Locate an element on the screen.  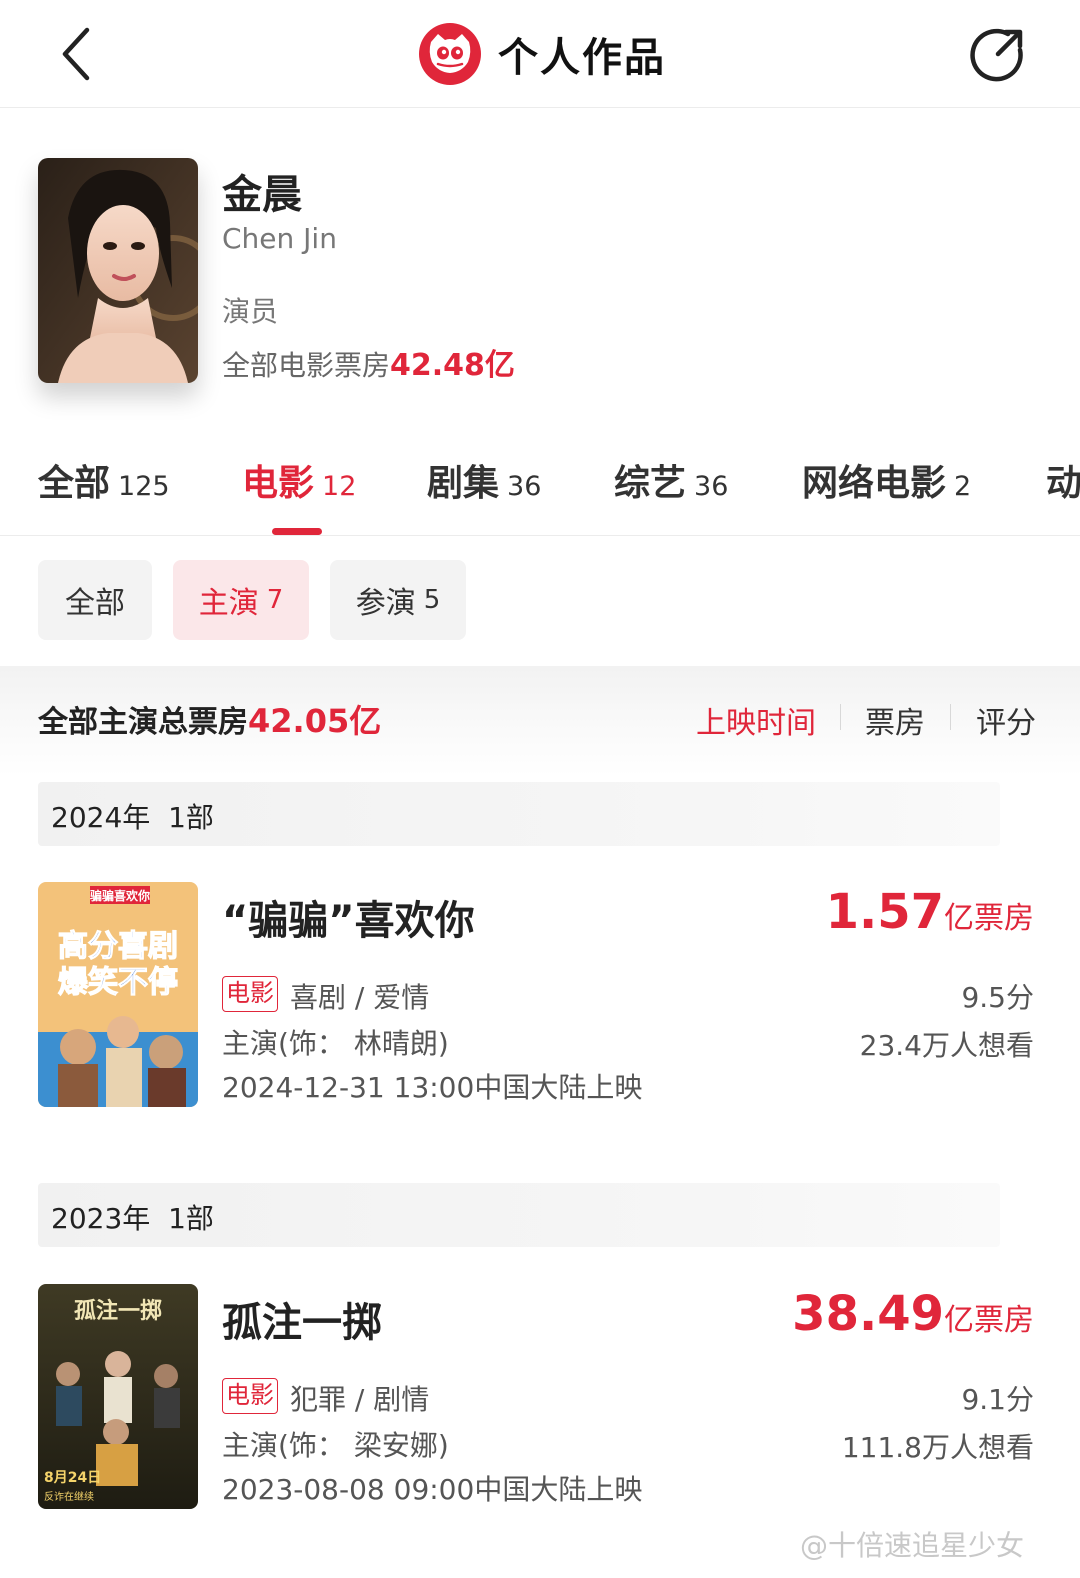
category-tabs: 全部 125 电影 12 剧集 36 综艺 36 网络电影 2 动 is located at coordinates (540, 488).